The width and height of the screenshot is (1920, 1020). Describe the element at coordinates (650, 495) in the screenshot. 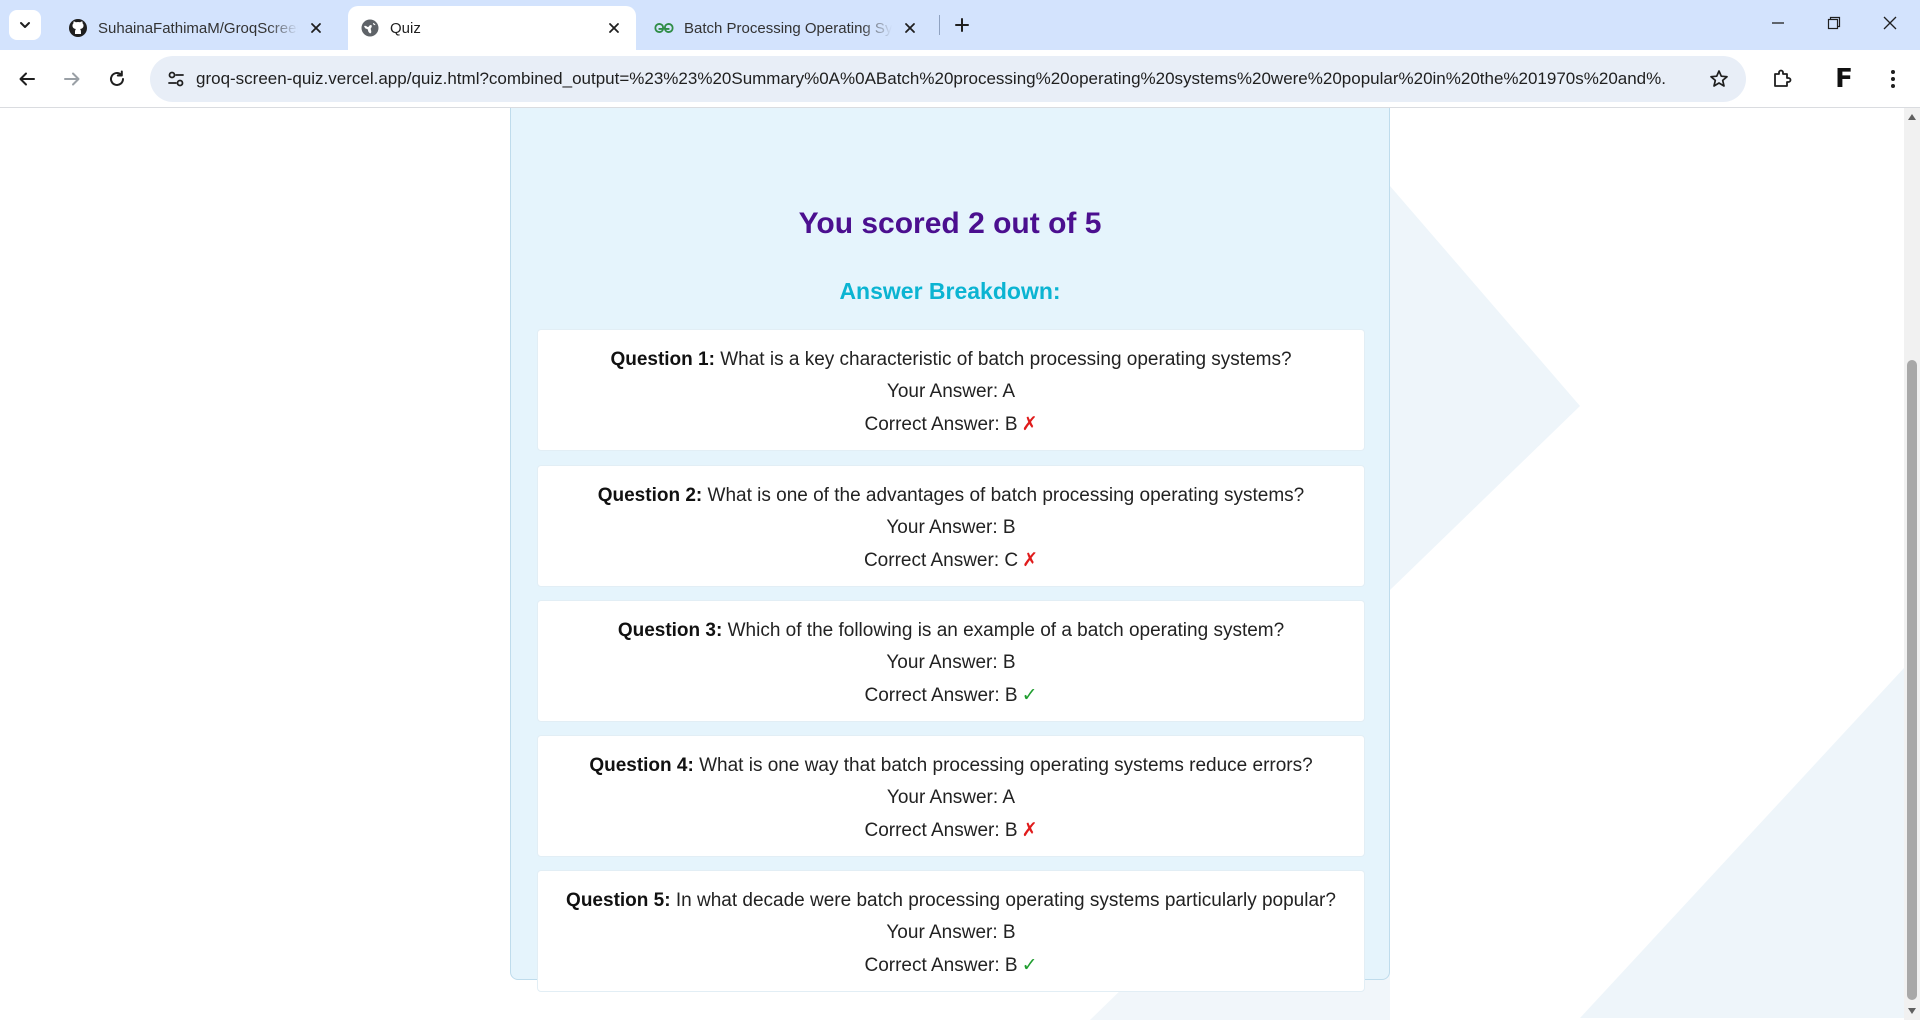

I see `question-label: Question 2:` at that location.